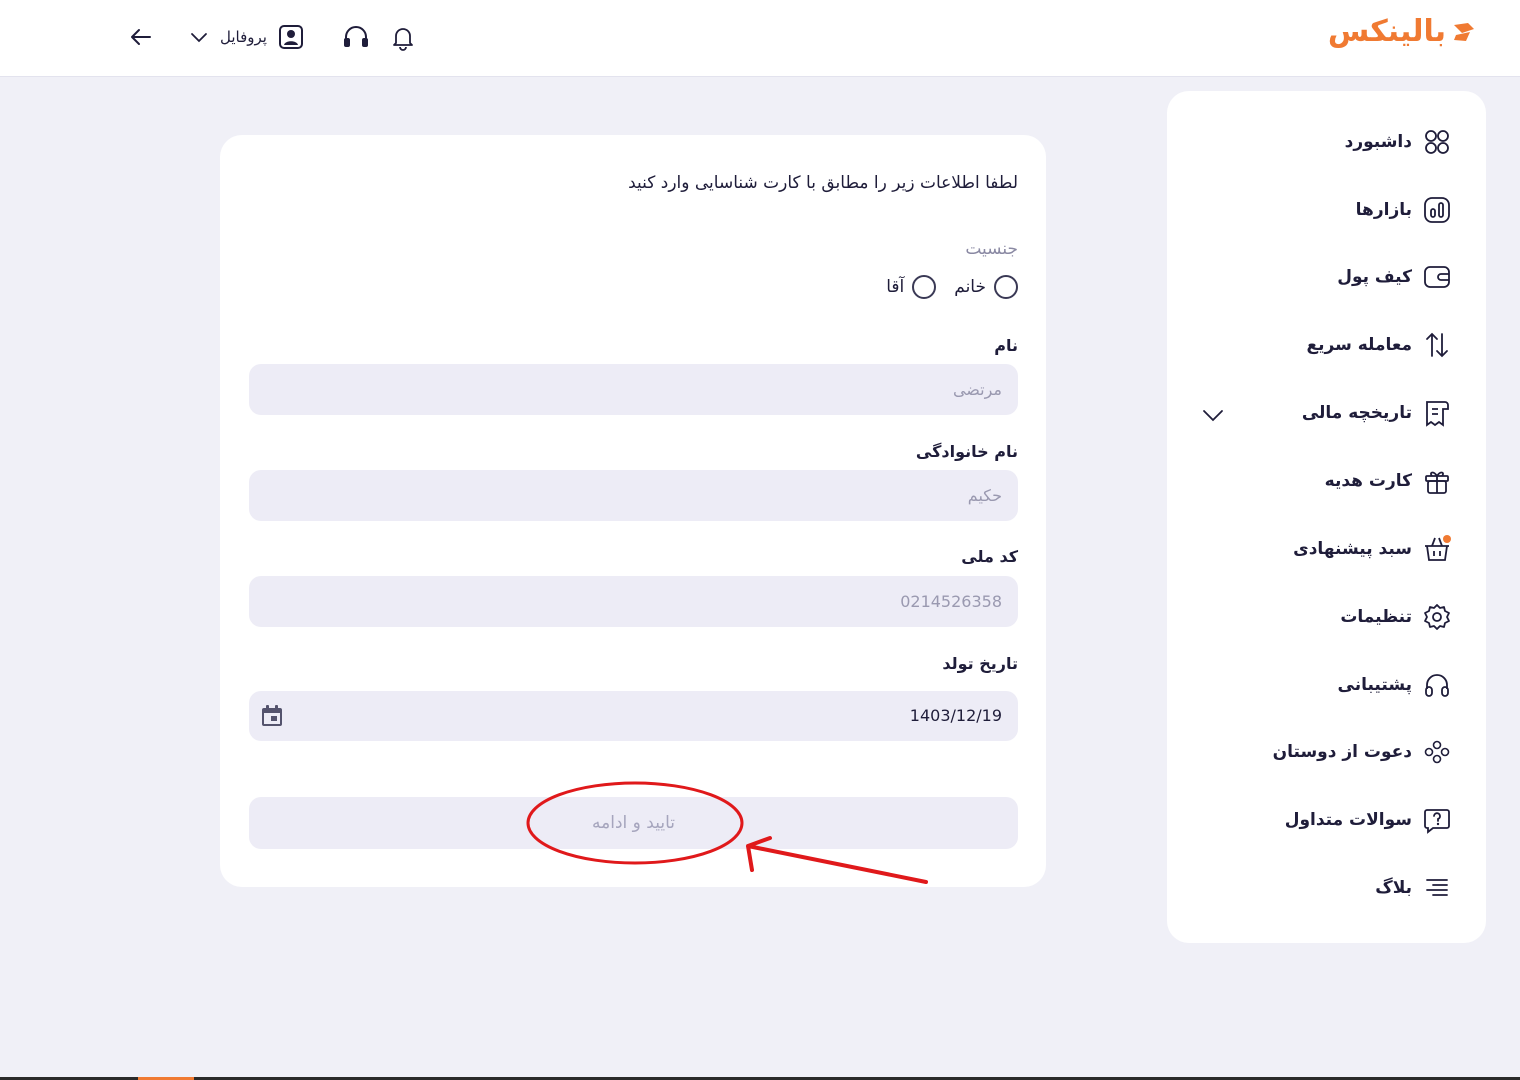 The image size is (1520, 1080). What do you see at coordinates (1464, 31) in the screenshot?
I see `logo-mark-icon` at bounding box center [1464, 31].